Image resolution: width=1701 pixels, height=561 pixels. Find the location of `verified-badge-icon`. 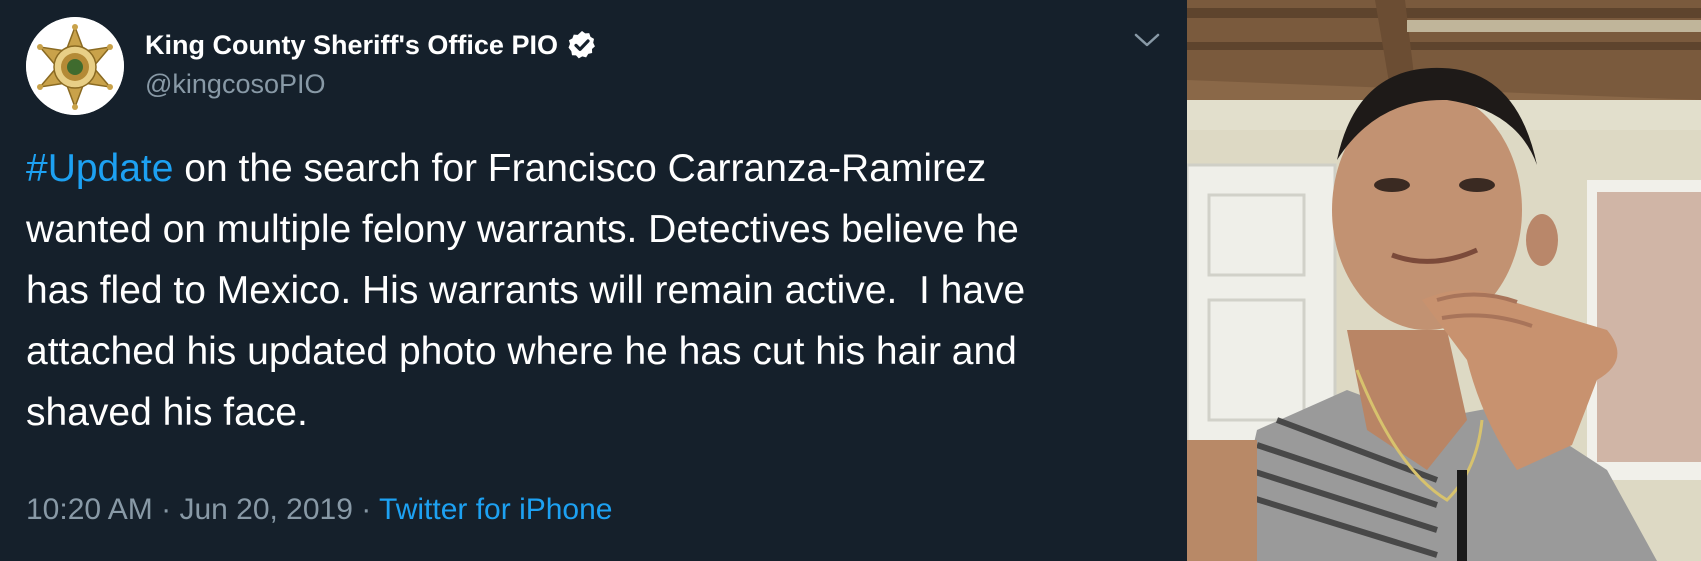

verified-badge-icon is located at coordinates (581, 45).